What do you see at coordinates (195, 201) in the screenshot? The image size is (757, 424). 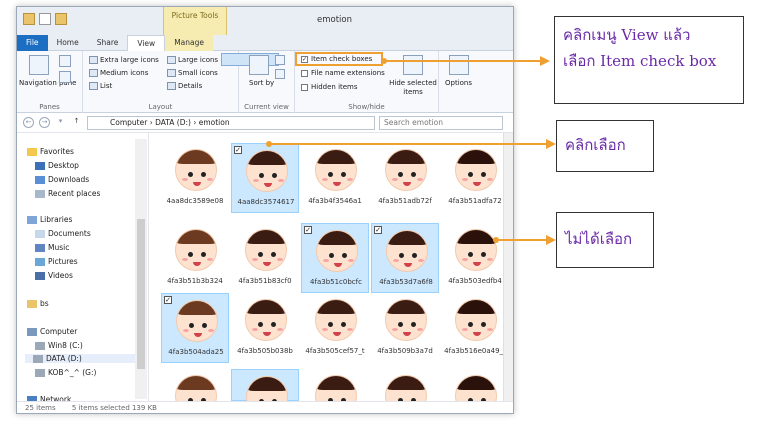 I see `file-name-label: 4aa8dc3589e08` at bounding box center [195, 201].